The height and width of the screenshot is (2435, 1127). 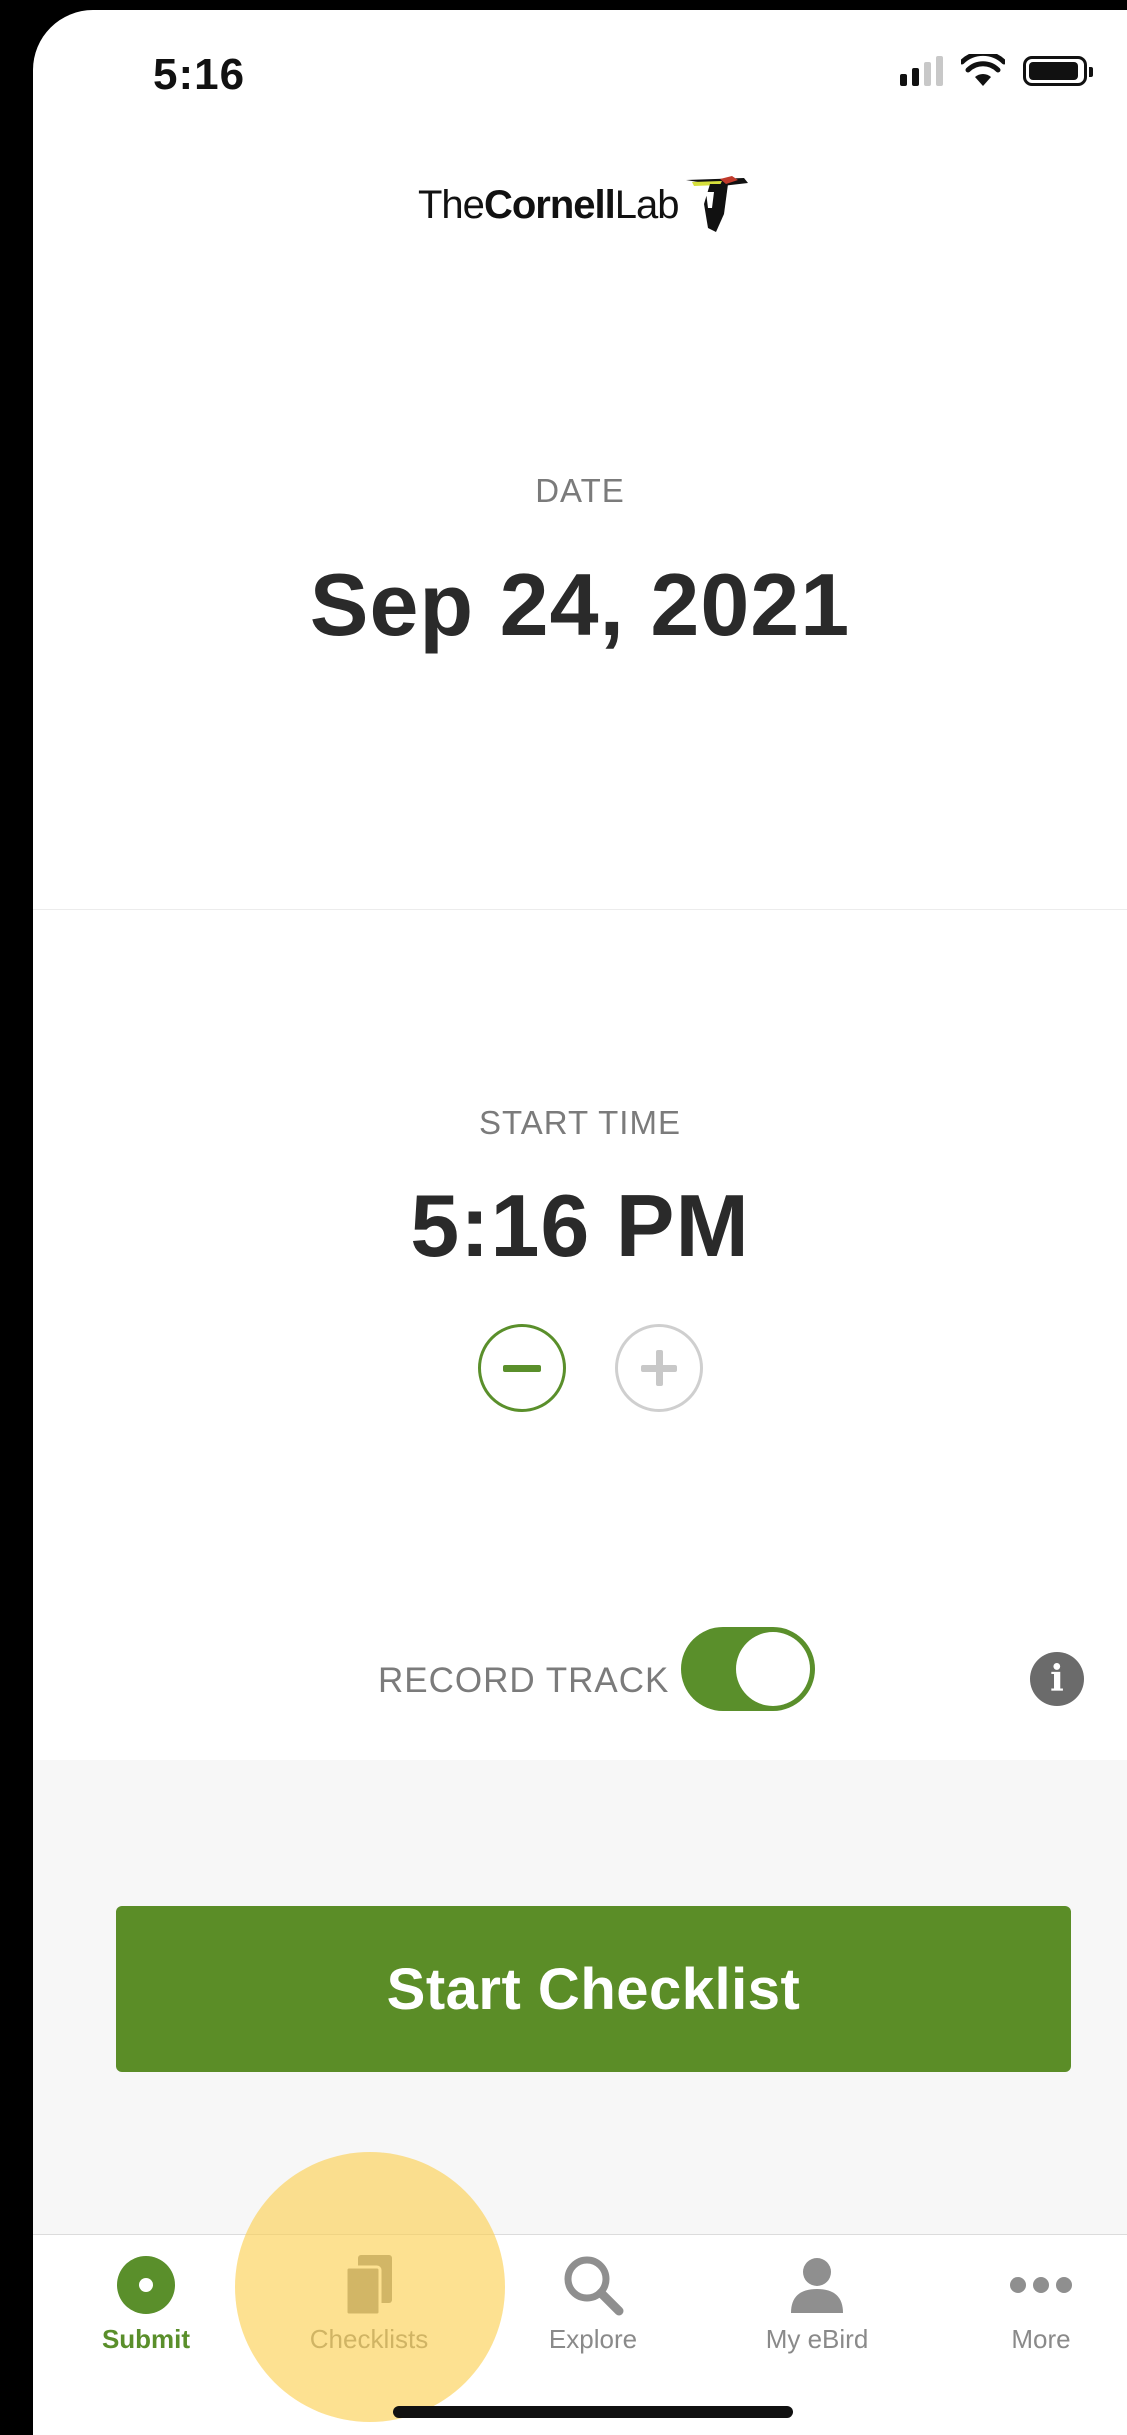 What do you see at coordinates (369, 2339) in the screenshot?
I see `tab-label-checklists: Checklists` at bounding box center [369, 2339].